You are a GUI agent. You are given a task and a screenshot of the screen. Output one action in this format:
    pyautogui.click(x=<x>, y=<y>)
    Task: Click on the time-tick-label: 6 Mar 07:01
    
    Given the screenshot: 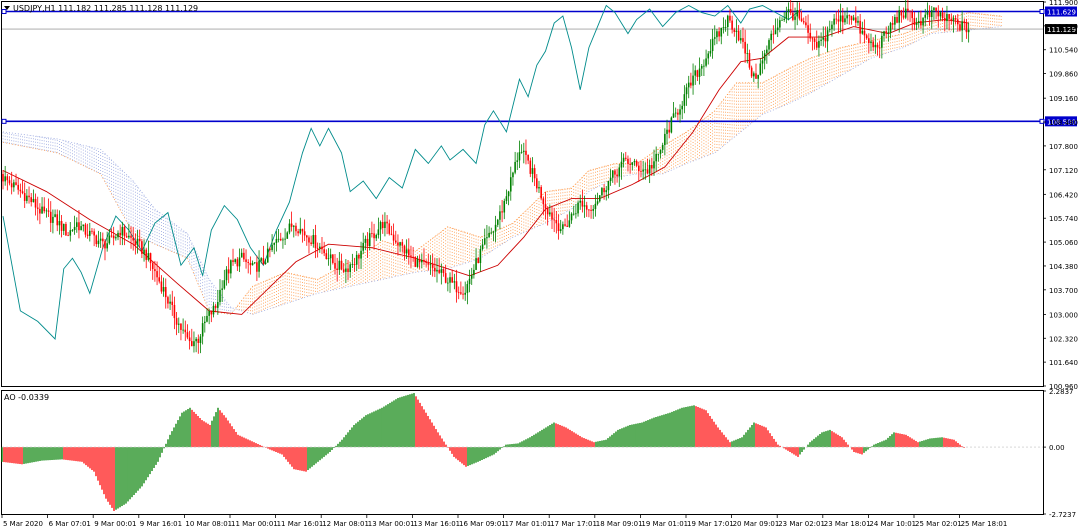 What is the action you would take?
    pyautogui.click(x=70, y=524)
    